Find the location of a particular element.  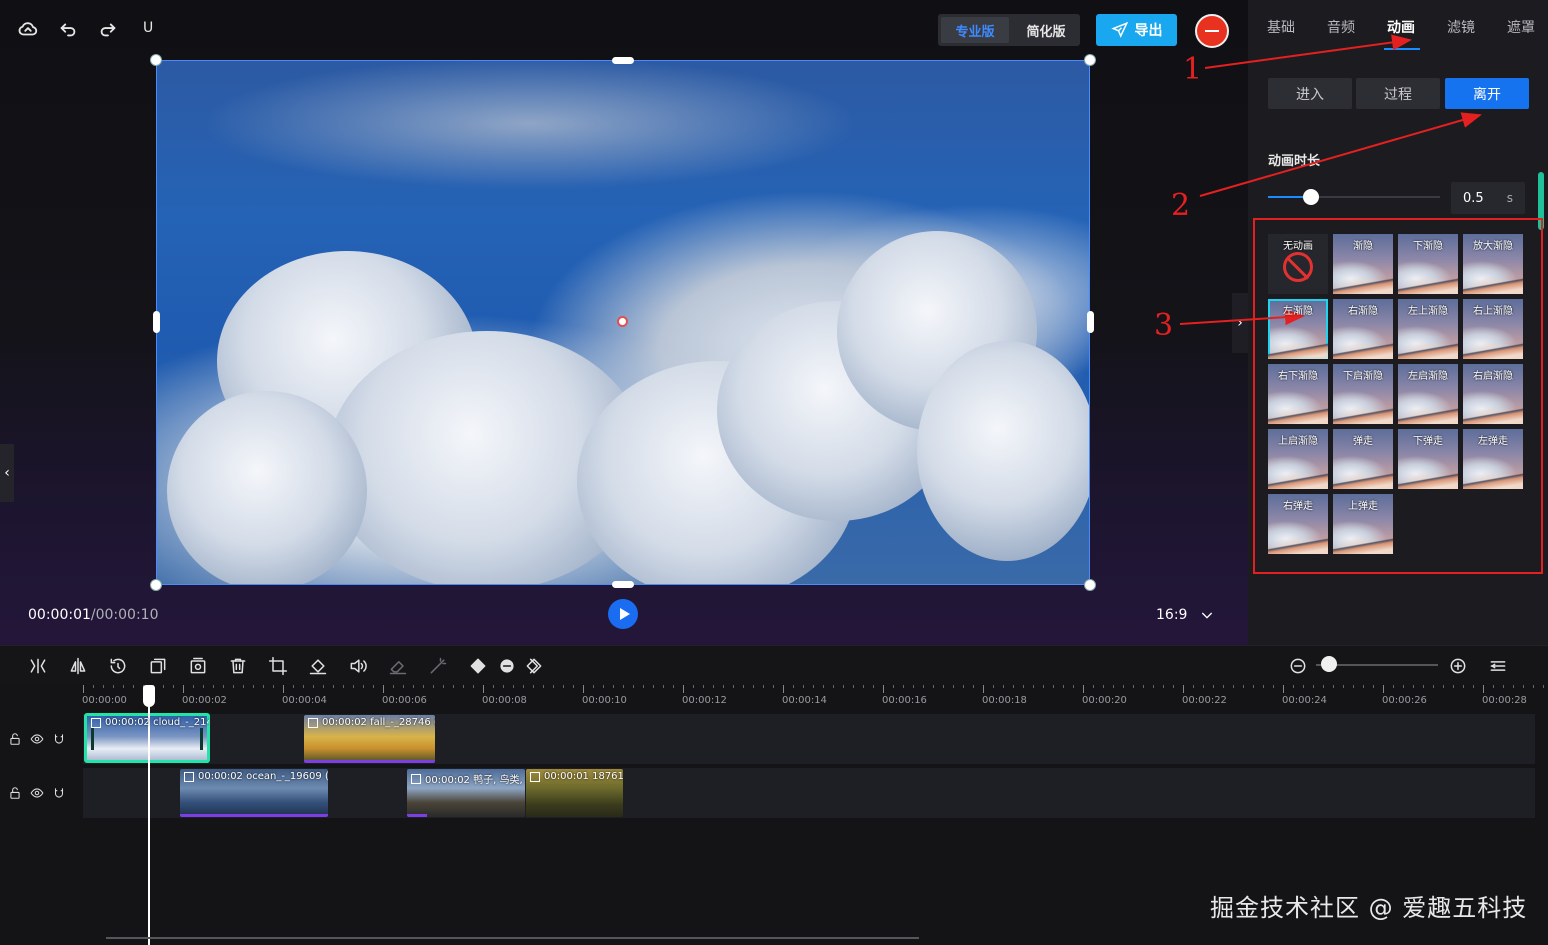

animation-option: 右弹走 is located at coordinates (1298, 524).